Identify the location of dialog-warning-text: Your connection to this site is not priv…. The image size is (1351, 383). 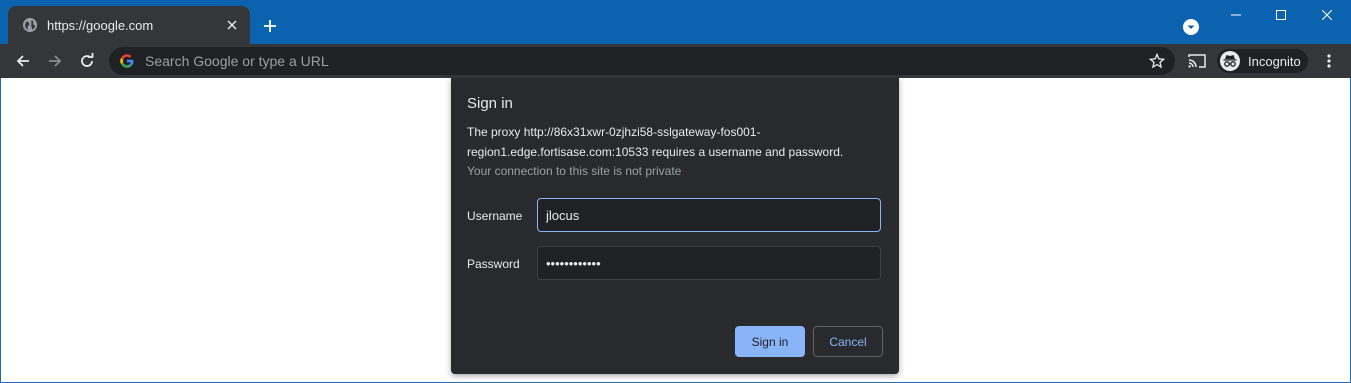
(574, 171).